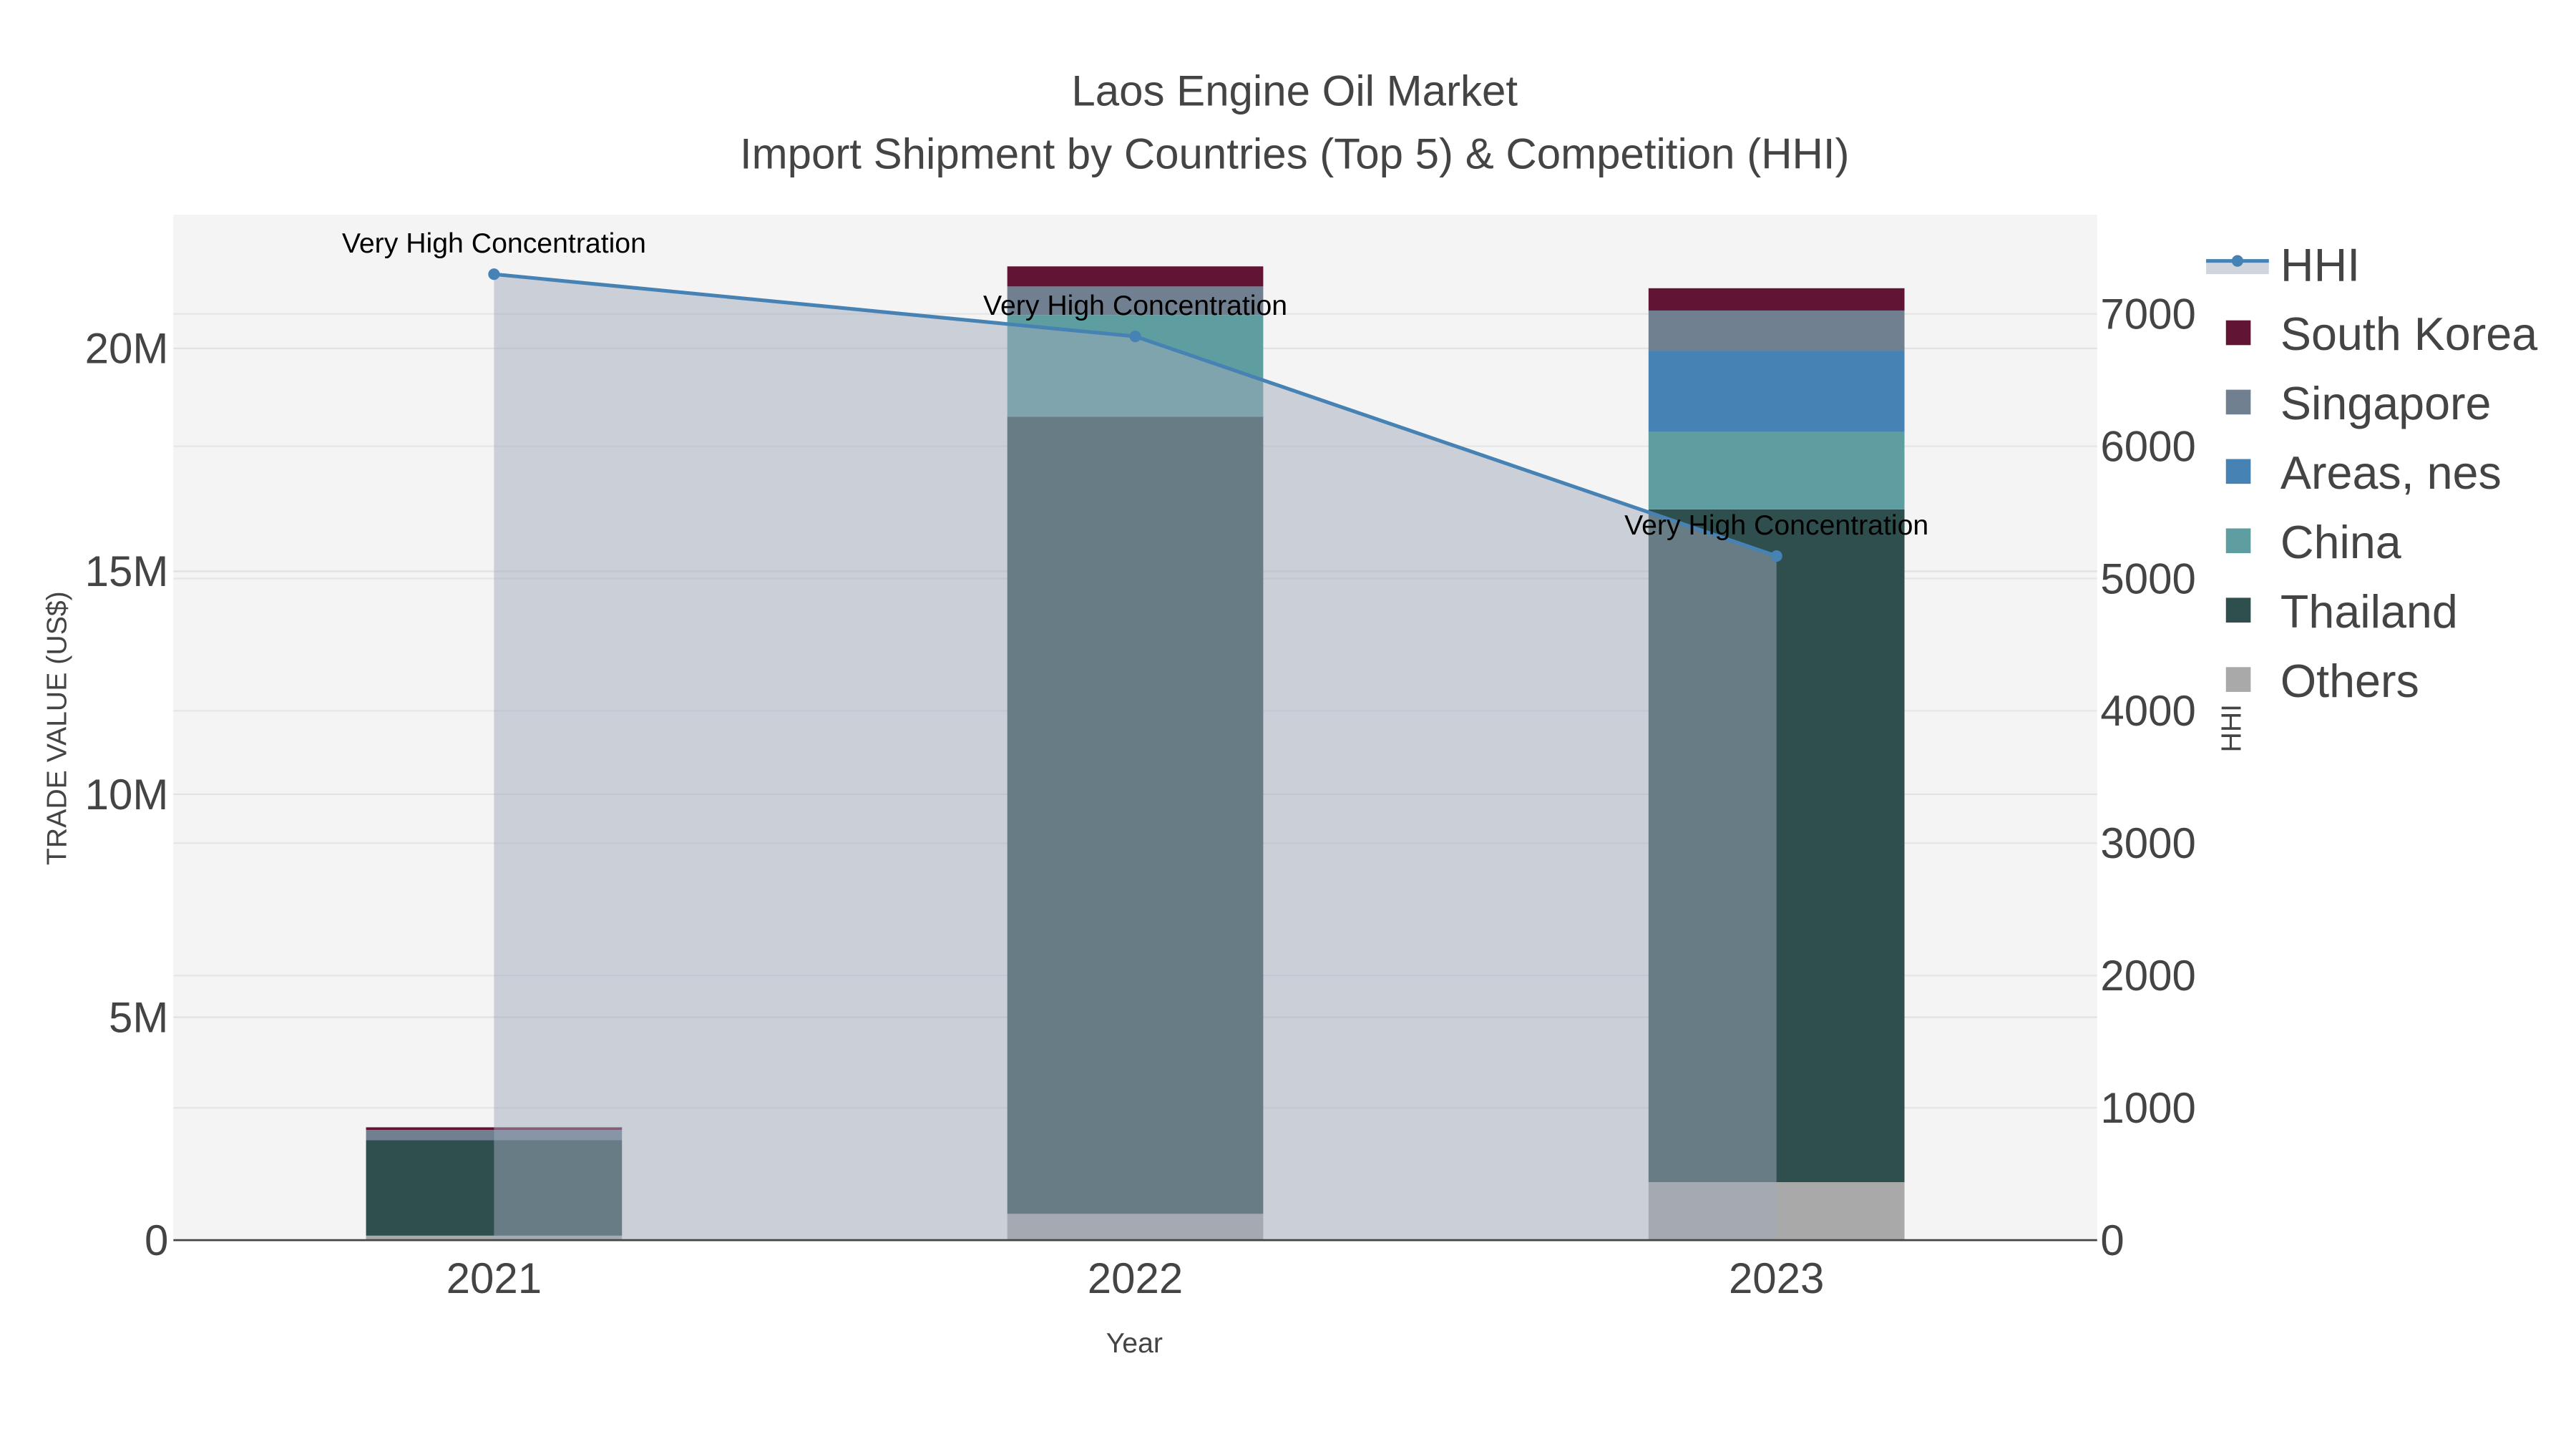 The image size is (2576, 1449). What do you see at coordinates (2369, 612) in the screenshot?
I see `legend-label: Thailand` at bounding box center [2369, 612].